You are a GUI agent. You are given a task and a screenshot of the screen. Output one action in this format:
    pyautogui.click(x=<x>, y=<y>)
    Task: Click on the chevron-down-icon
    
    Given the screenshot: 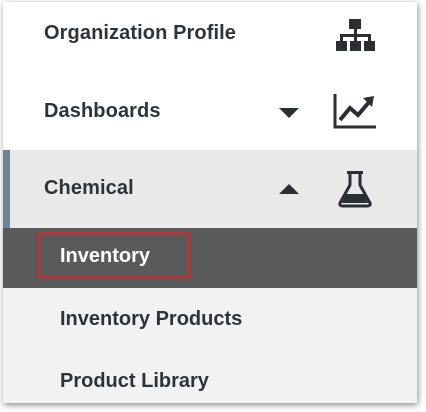 What is the action you would take?
    pyautogui.click(x=289, y=113)
    